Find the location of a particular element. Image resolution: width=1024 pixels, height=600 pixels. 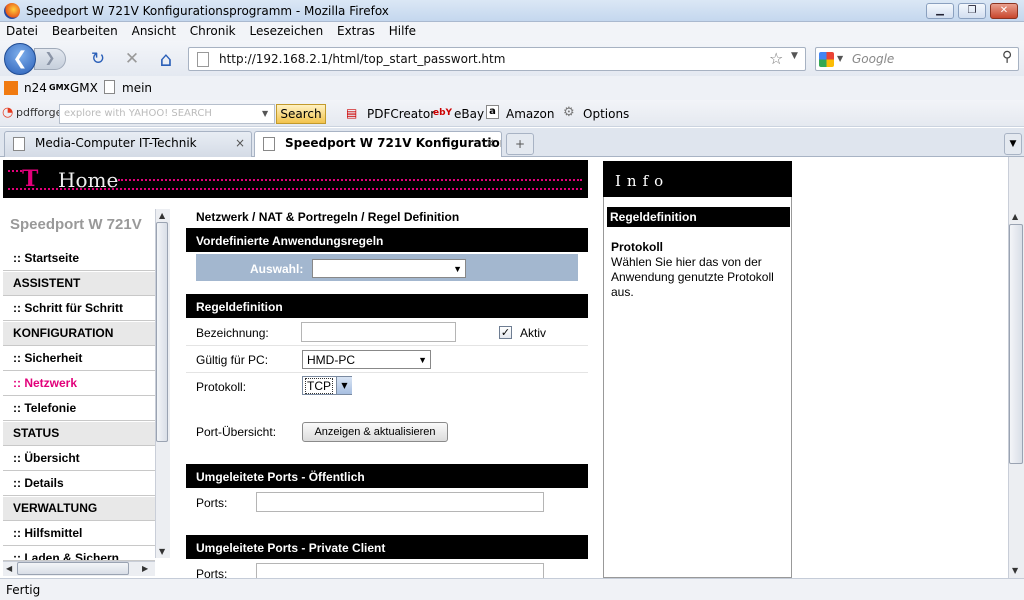

tab-media-computer: Media-Computer IT-Technik × is located at coordinates (128, 144).